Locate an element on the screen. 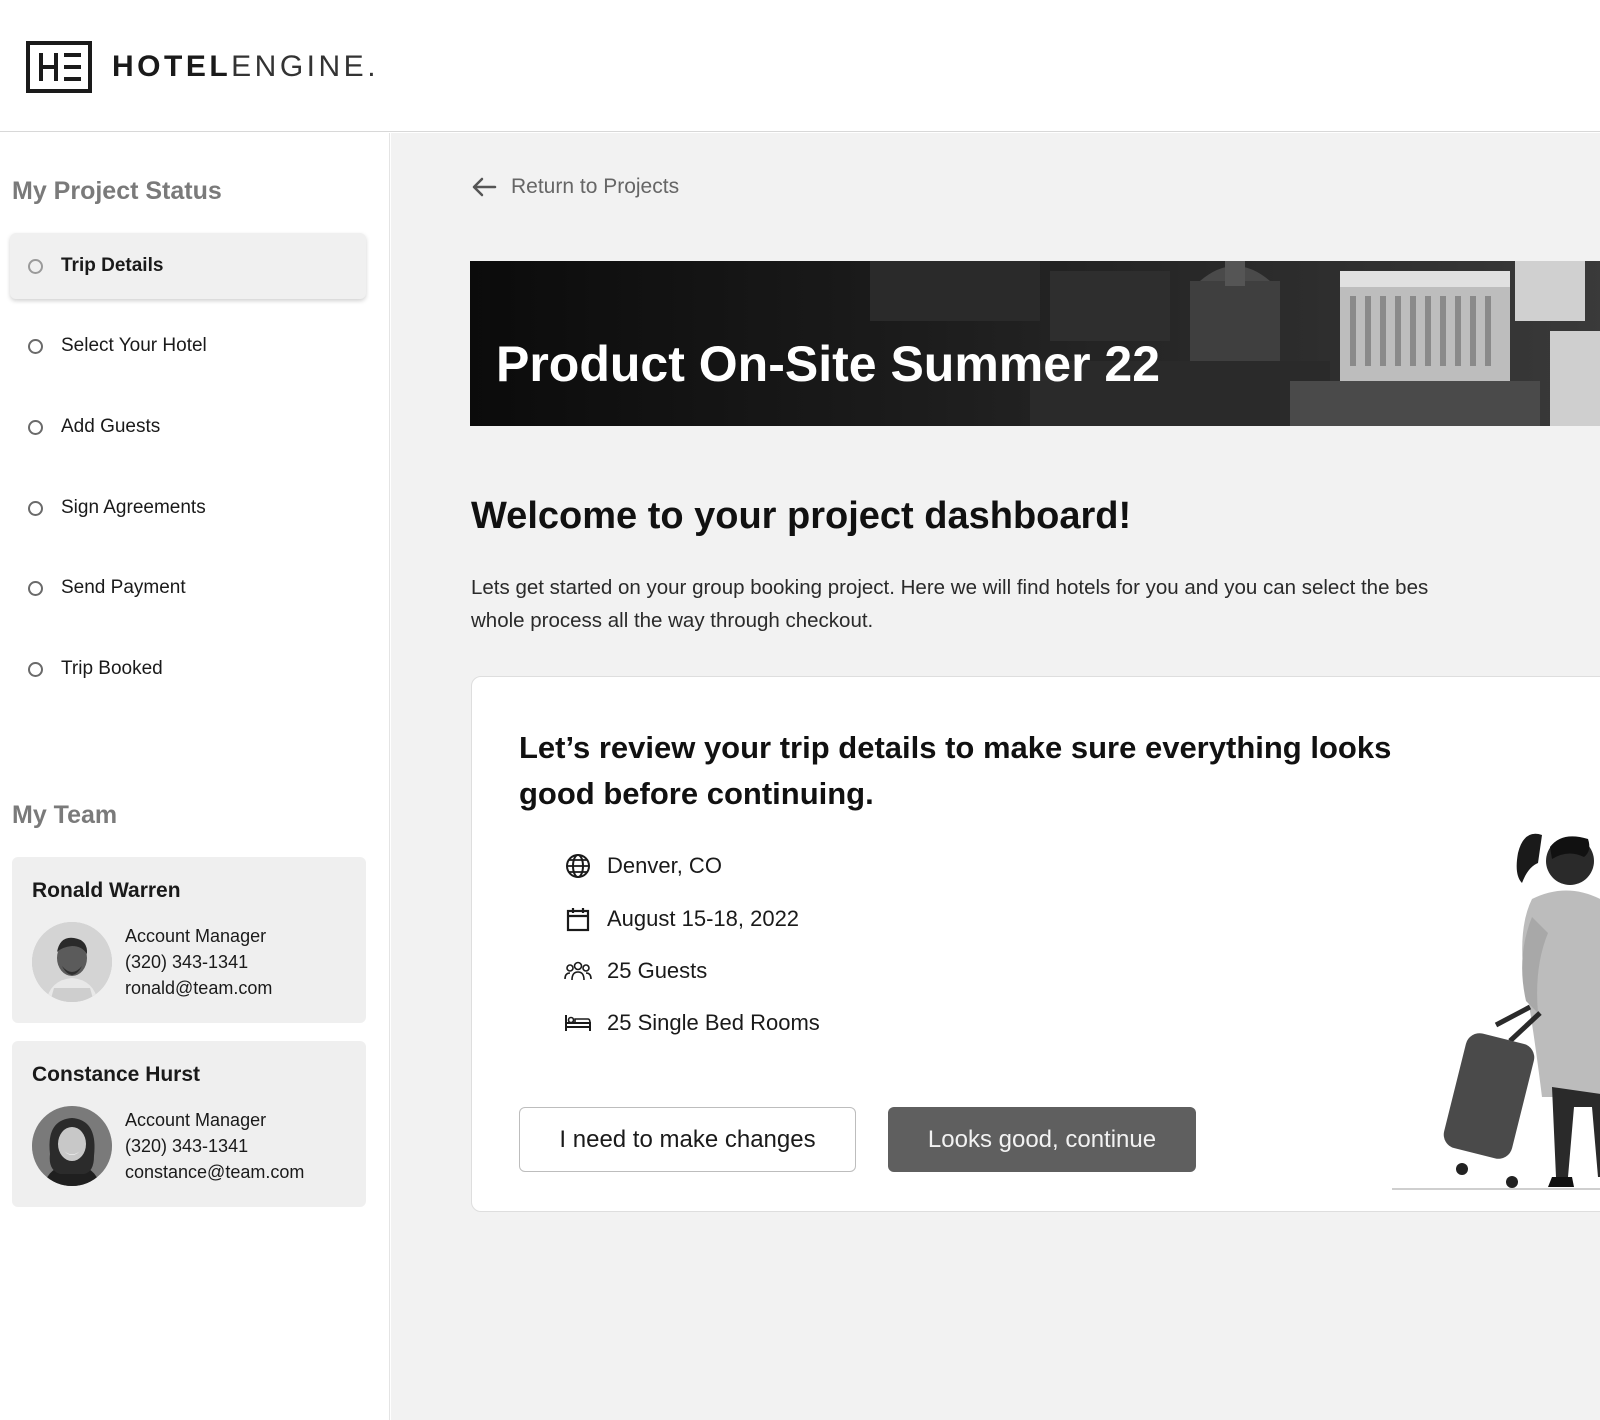  trip-detail-text: 25 Guests is located at coordinates (657, 970).